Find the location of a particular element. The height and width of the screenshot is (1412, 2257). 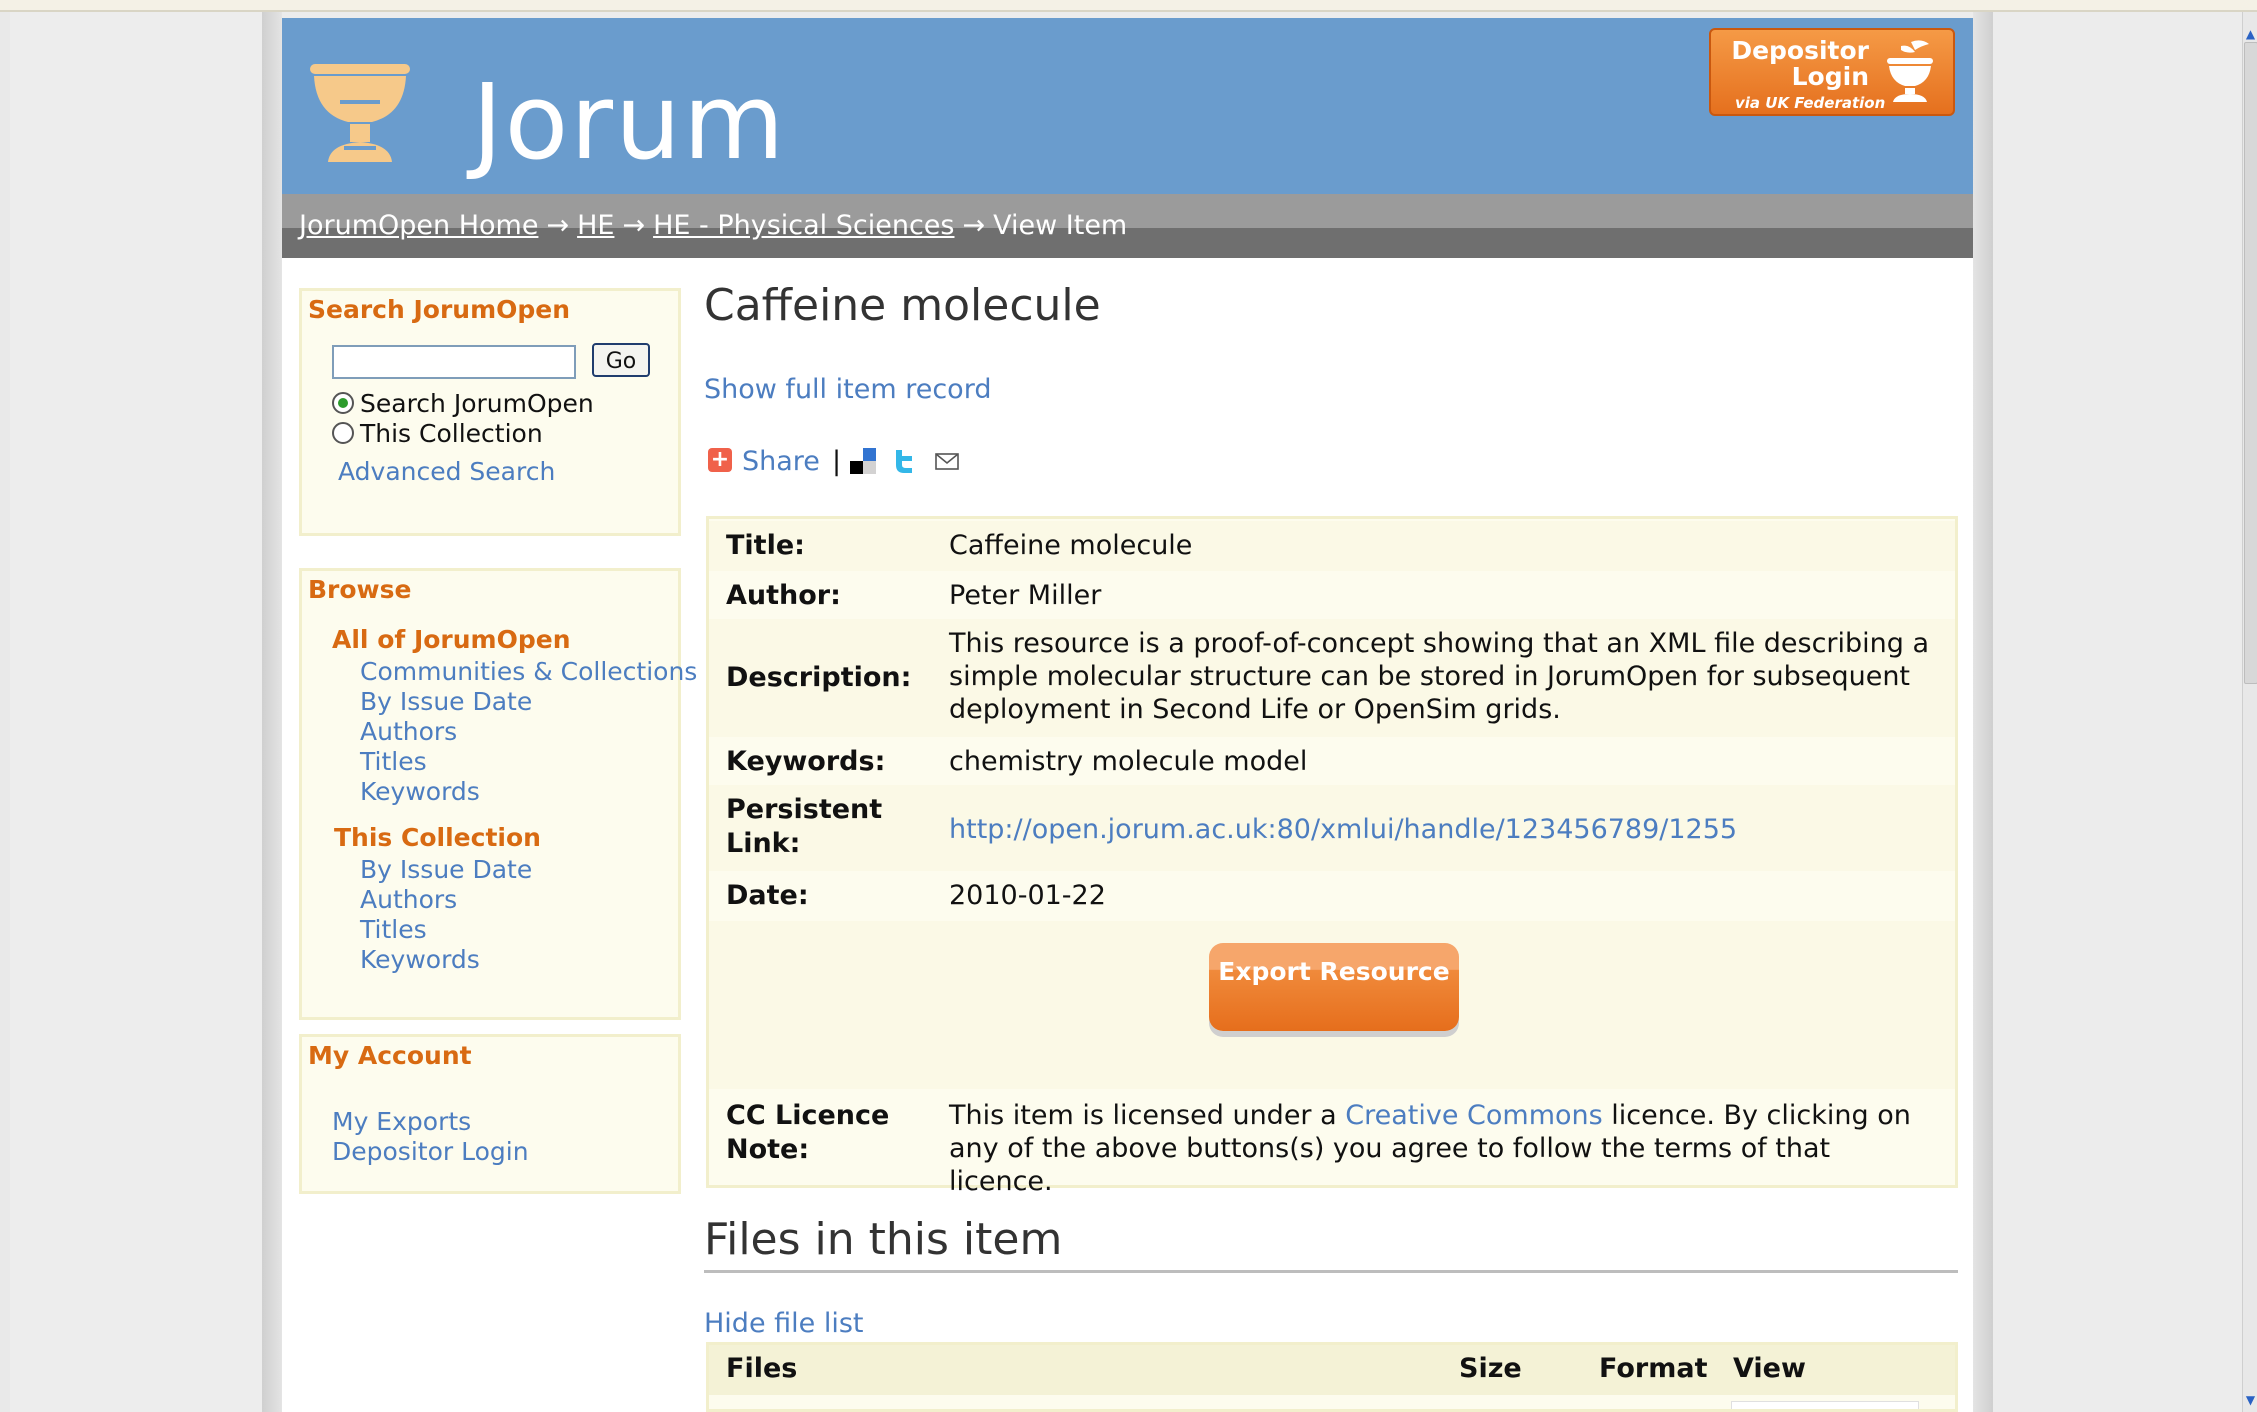

metadata-row-date: Date: 2010-01-22 is located at coordinates (1332, 896).